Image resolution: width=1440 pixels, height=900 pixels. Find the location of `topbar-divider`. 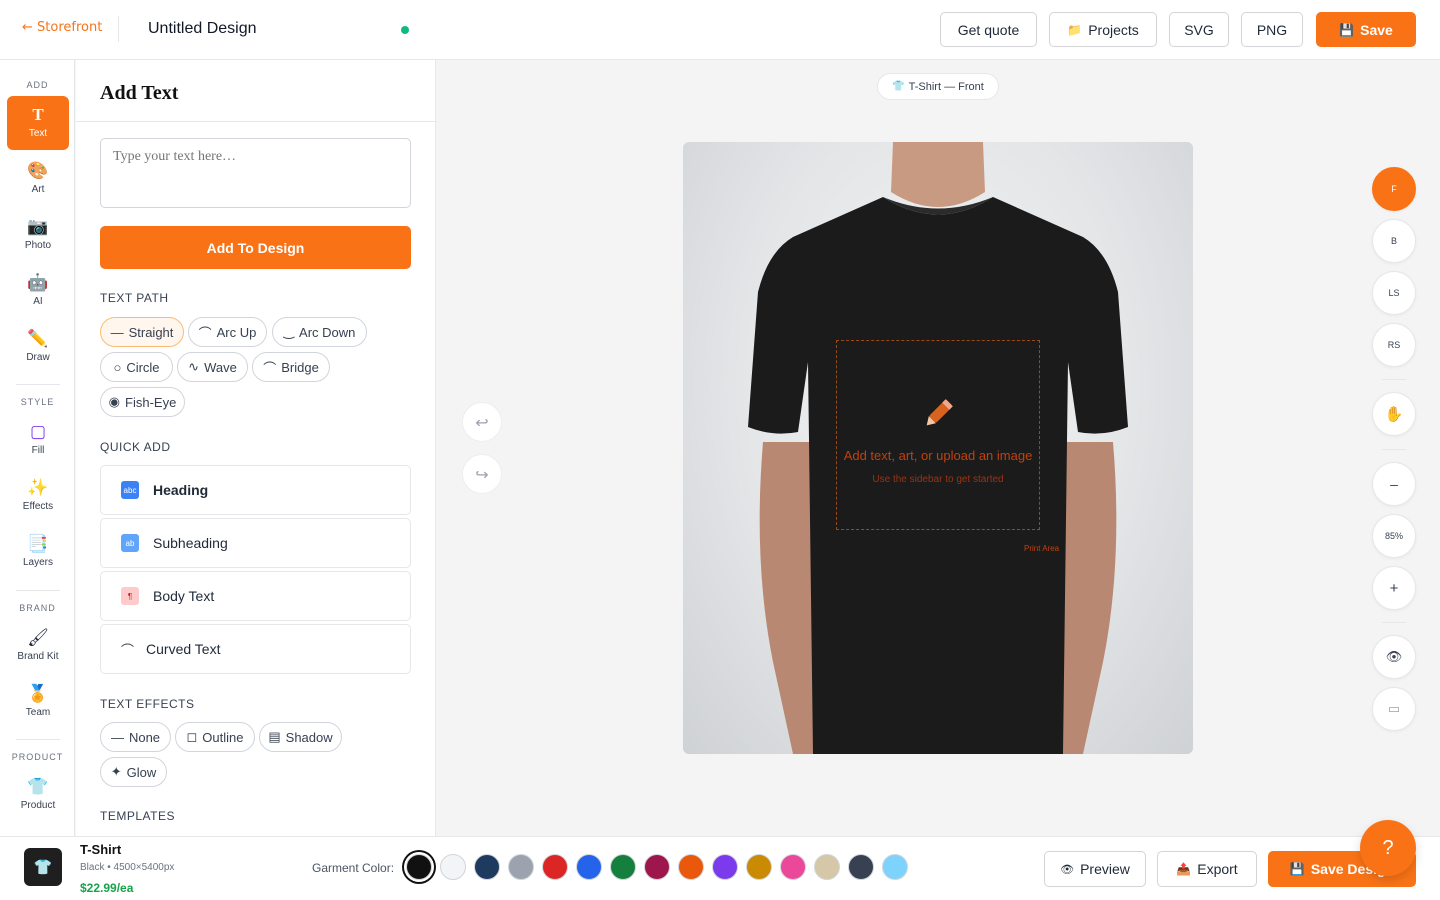

topbar-divider is located at coordinates (118, 29).